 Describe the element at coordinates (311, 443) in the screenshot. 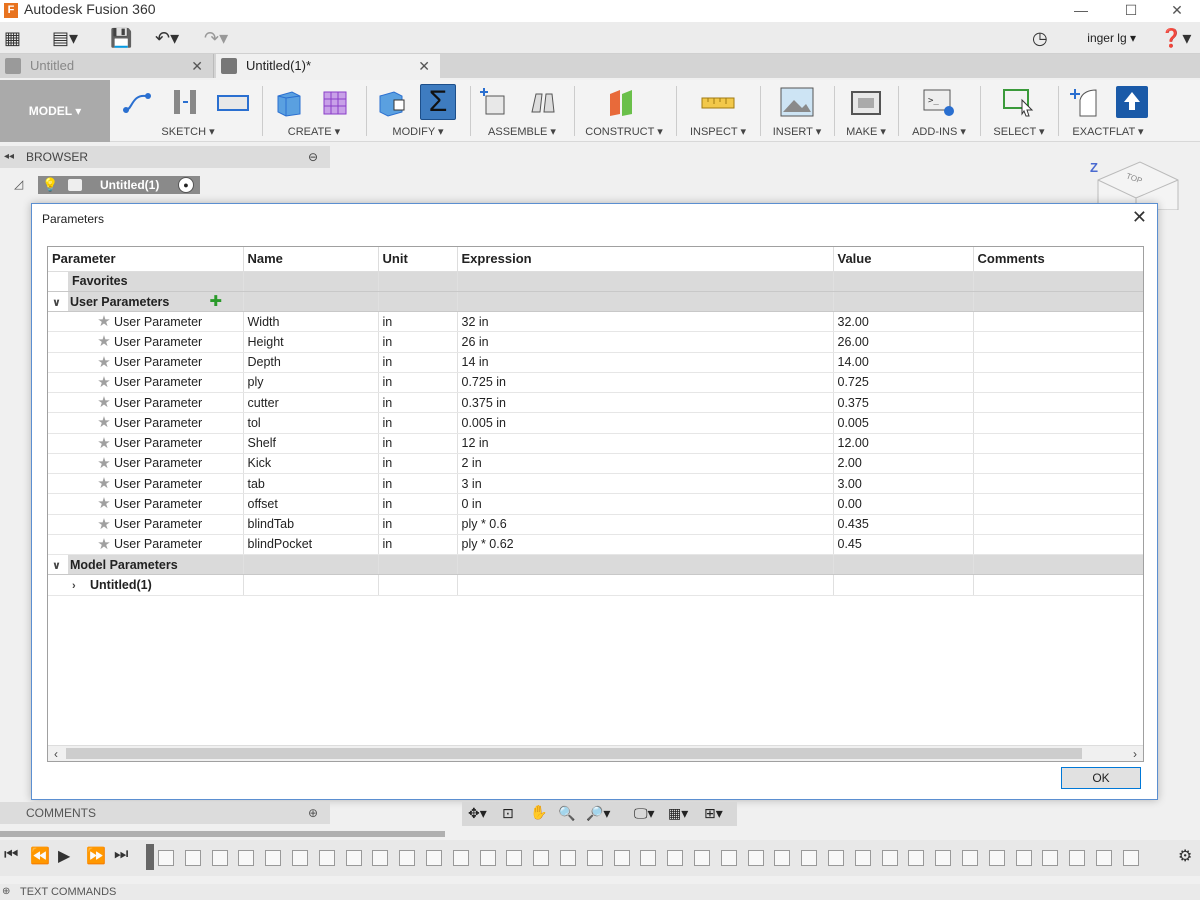

I see `parameter-name-cell: Shelf` at that location.